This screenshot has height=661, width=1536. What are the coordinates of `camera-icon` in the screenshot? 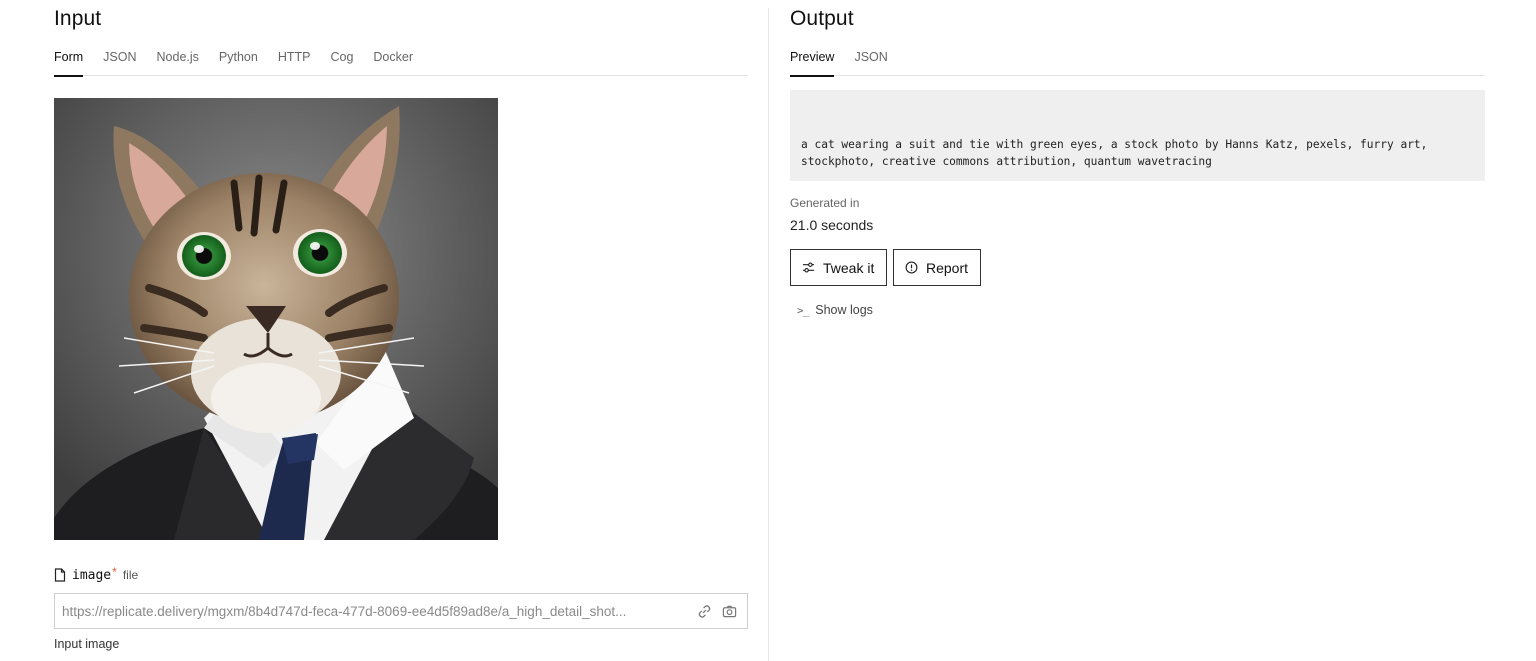 It's located at (729, 611).